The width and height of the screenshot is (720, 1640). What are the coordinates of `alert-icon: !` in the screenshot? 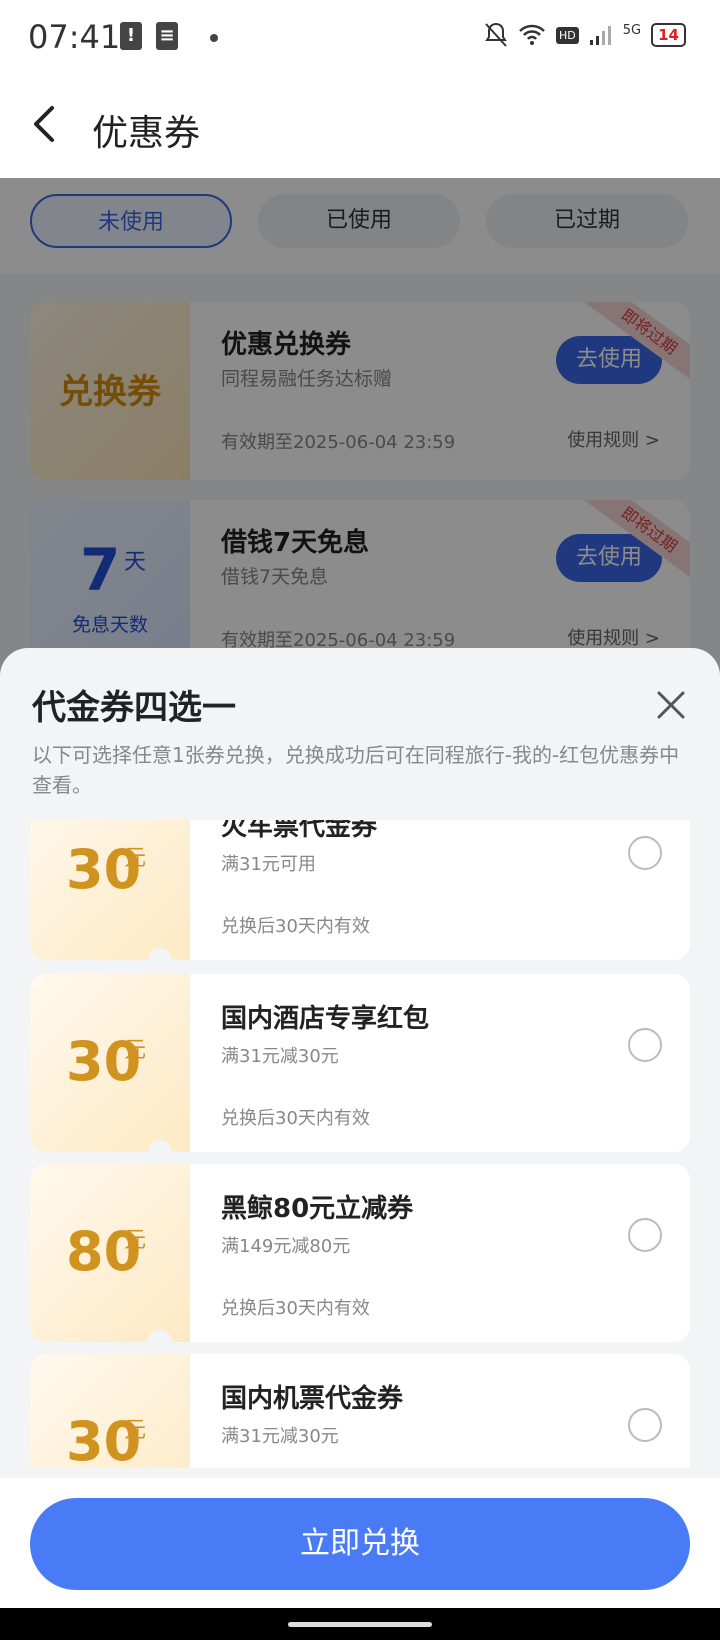 It's located at (131, 36).